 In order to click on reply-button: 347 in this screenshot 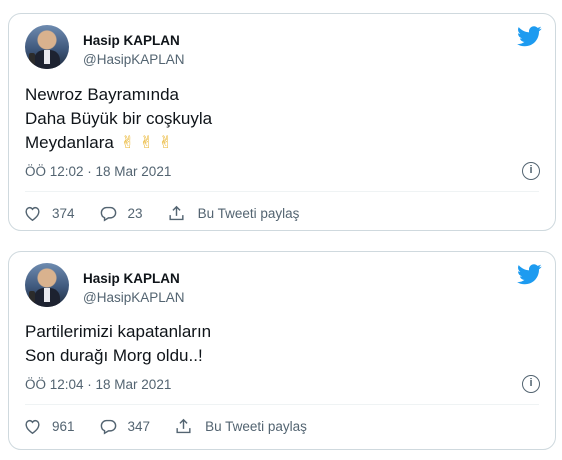, I will do `click(125, 426)`.